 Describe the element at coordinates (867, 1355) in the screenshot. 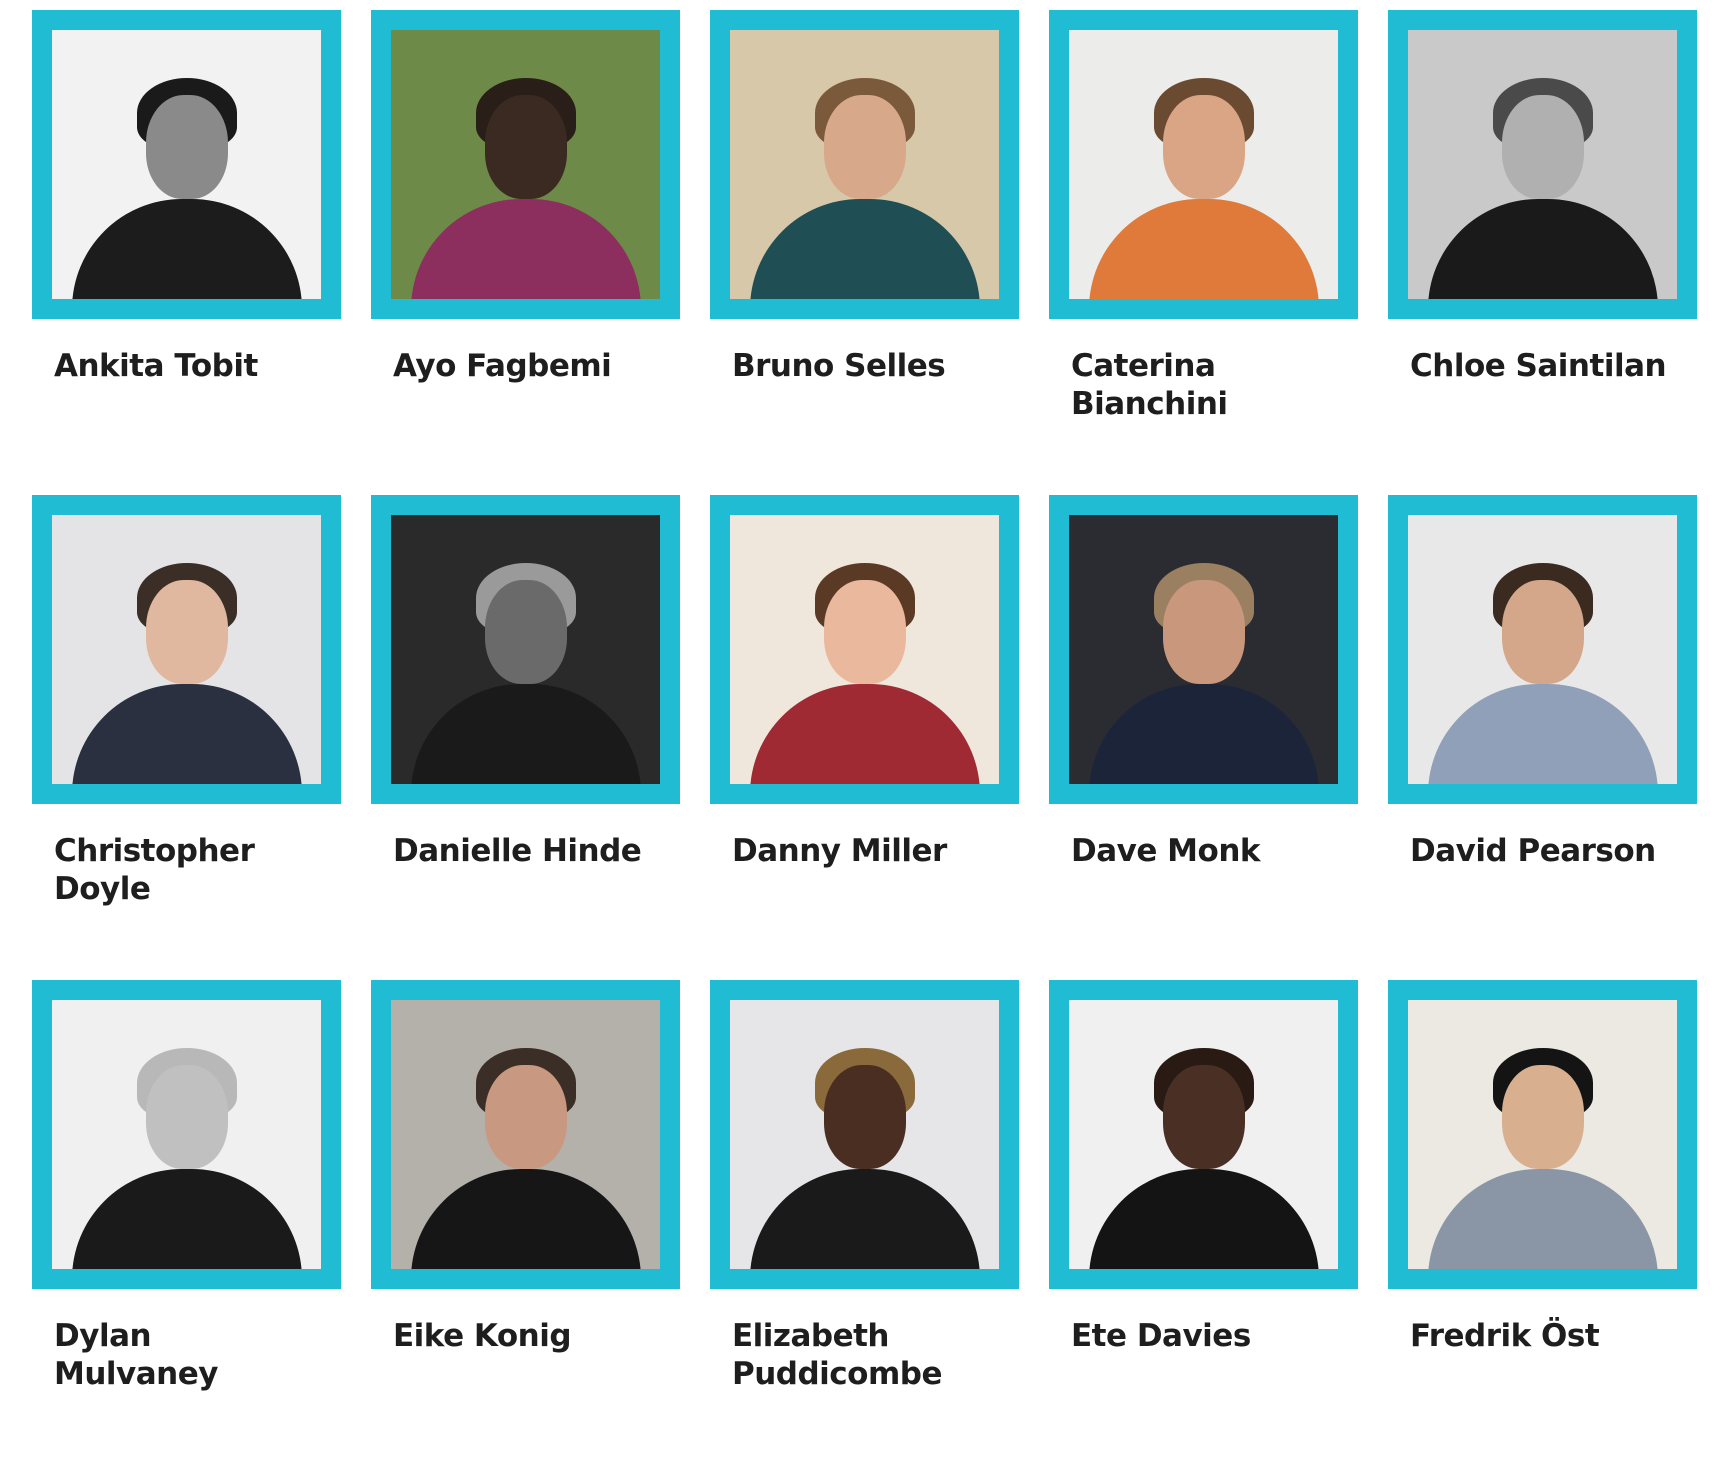

I see `person-name: Elizabeth Puddicombe` at that location.